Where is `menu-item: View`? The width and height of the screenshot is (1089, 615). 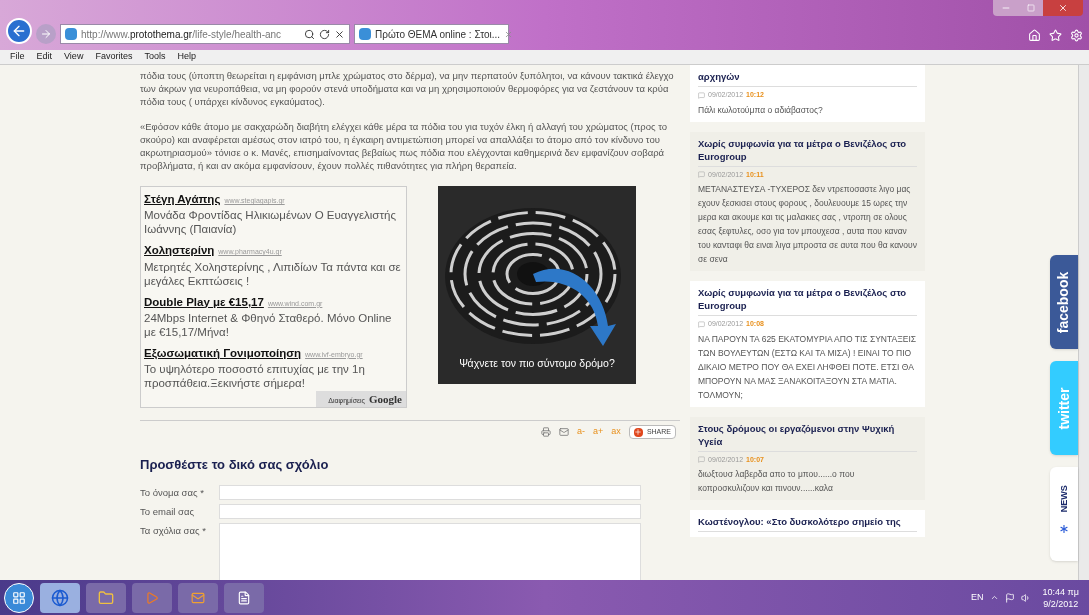
menu-item: View is located at coordinates (74, 57).